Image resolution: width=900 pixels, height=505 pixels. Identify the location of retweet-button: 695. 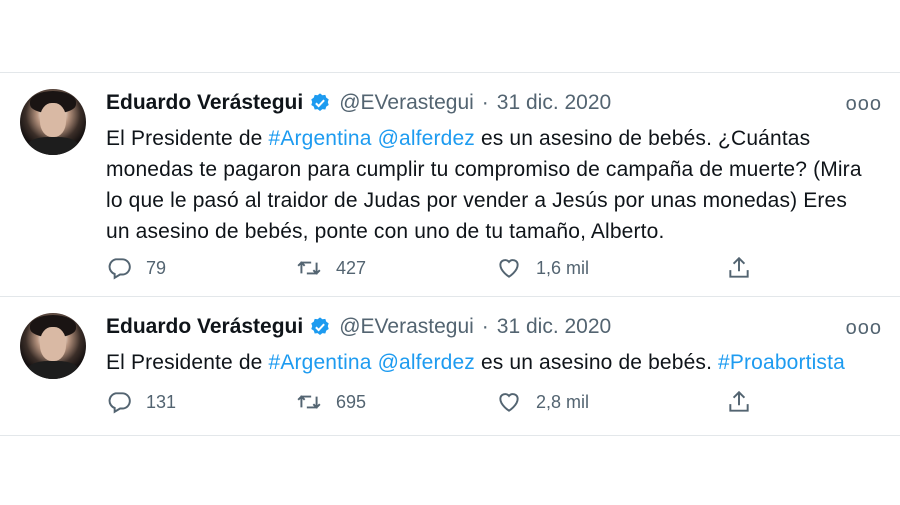
(331, 402).